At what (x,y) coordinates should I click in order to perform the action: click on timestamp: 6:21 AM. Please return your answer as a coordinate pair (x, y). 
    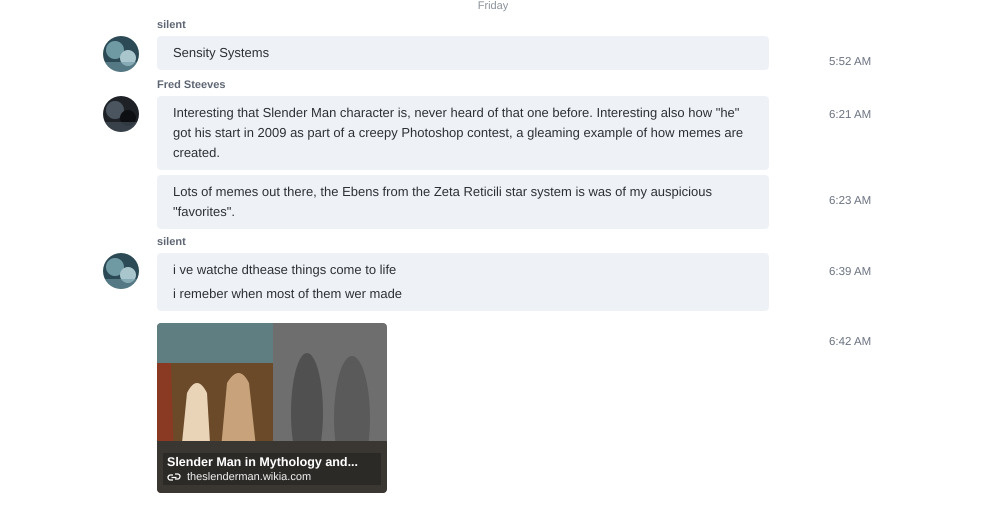
    Looking at the image, I should click on (850, 115).